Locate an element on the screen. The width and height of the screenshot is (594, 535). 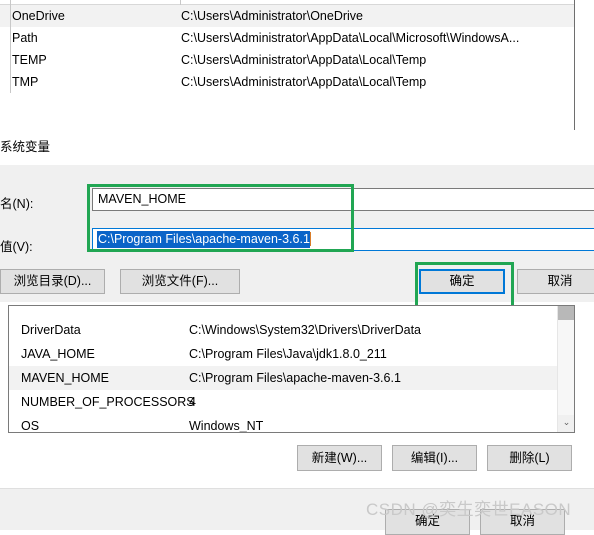
scrollbar-thumb is located at coordinates (566, 313).